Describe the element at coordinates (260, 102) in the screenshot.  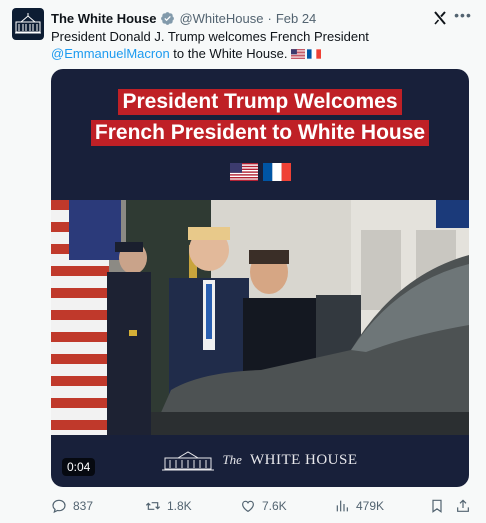
I see `banner-line-1: President Trump Welcomes` at that location.